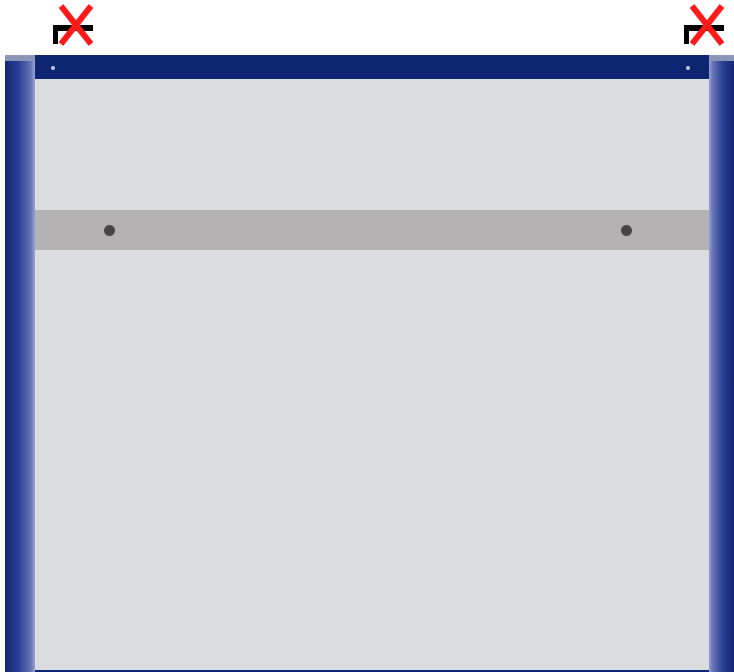 The height and width of the screenshot is (672, 734). What do you see at coordinates (20, 58) in the screenshot?
I see `left-post-cap` at bounding box center [20, 58].